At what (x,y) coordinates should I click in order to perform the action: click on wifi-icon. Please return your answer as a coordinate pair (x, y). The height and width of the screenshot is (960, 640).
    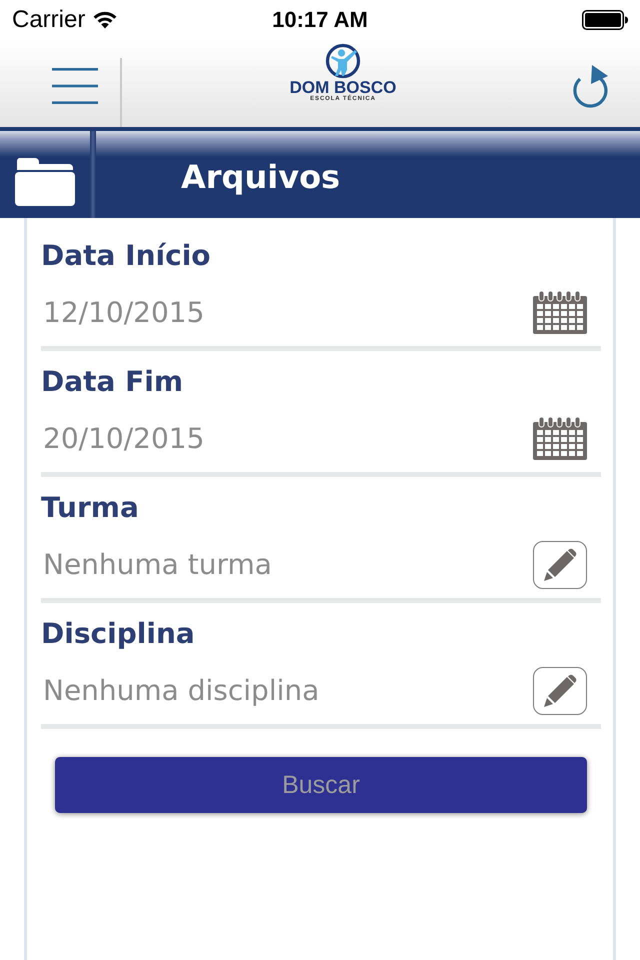
    Looking at the image, I should click on (105, 20).